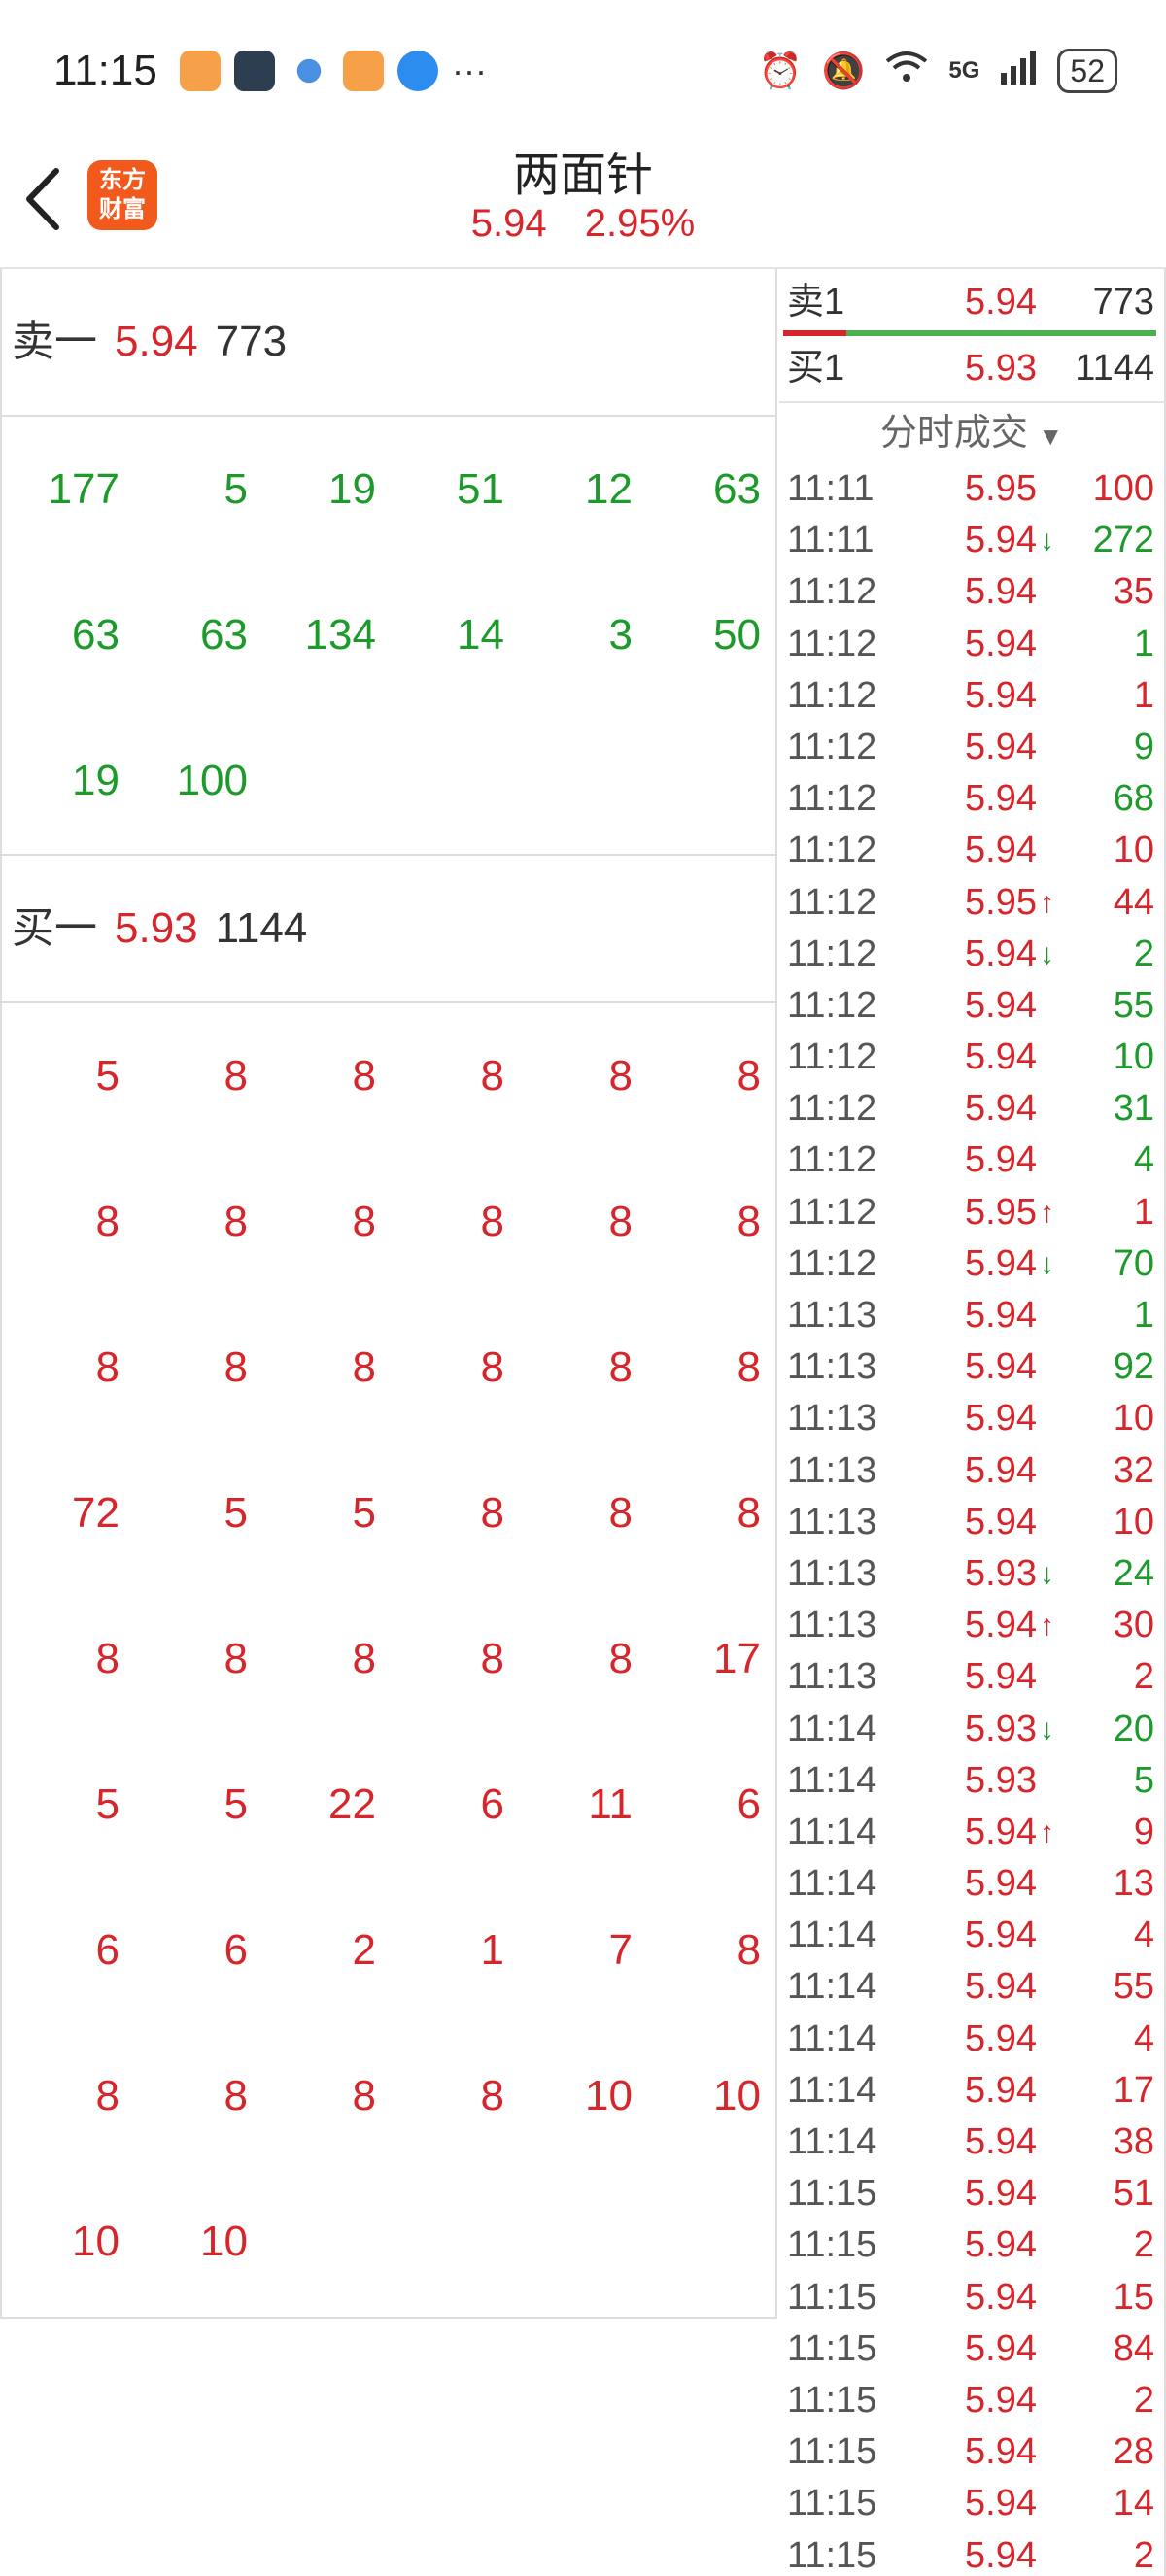 The image size is (1166, 2576). I want to click on order-book-buy1: 买1 5.93 1144, so click(970, 368).